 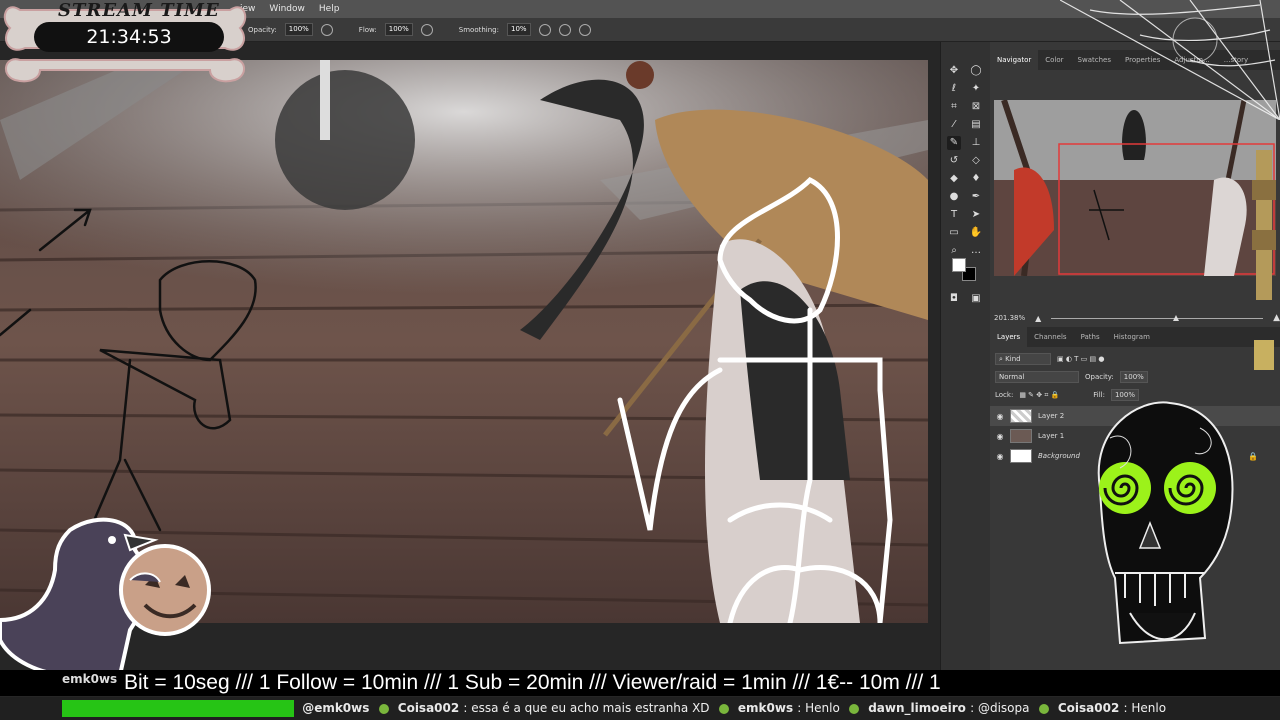 What do you see at coordinates (1037, 377) in the screenshot?
I see `blend-mode-select: Normal` at bounding box center [1037, 377].